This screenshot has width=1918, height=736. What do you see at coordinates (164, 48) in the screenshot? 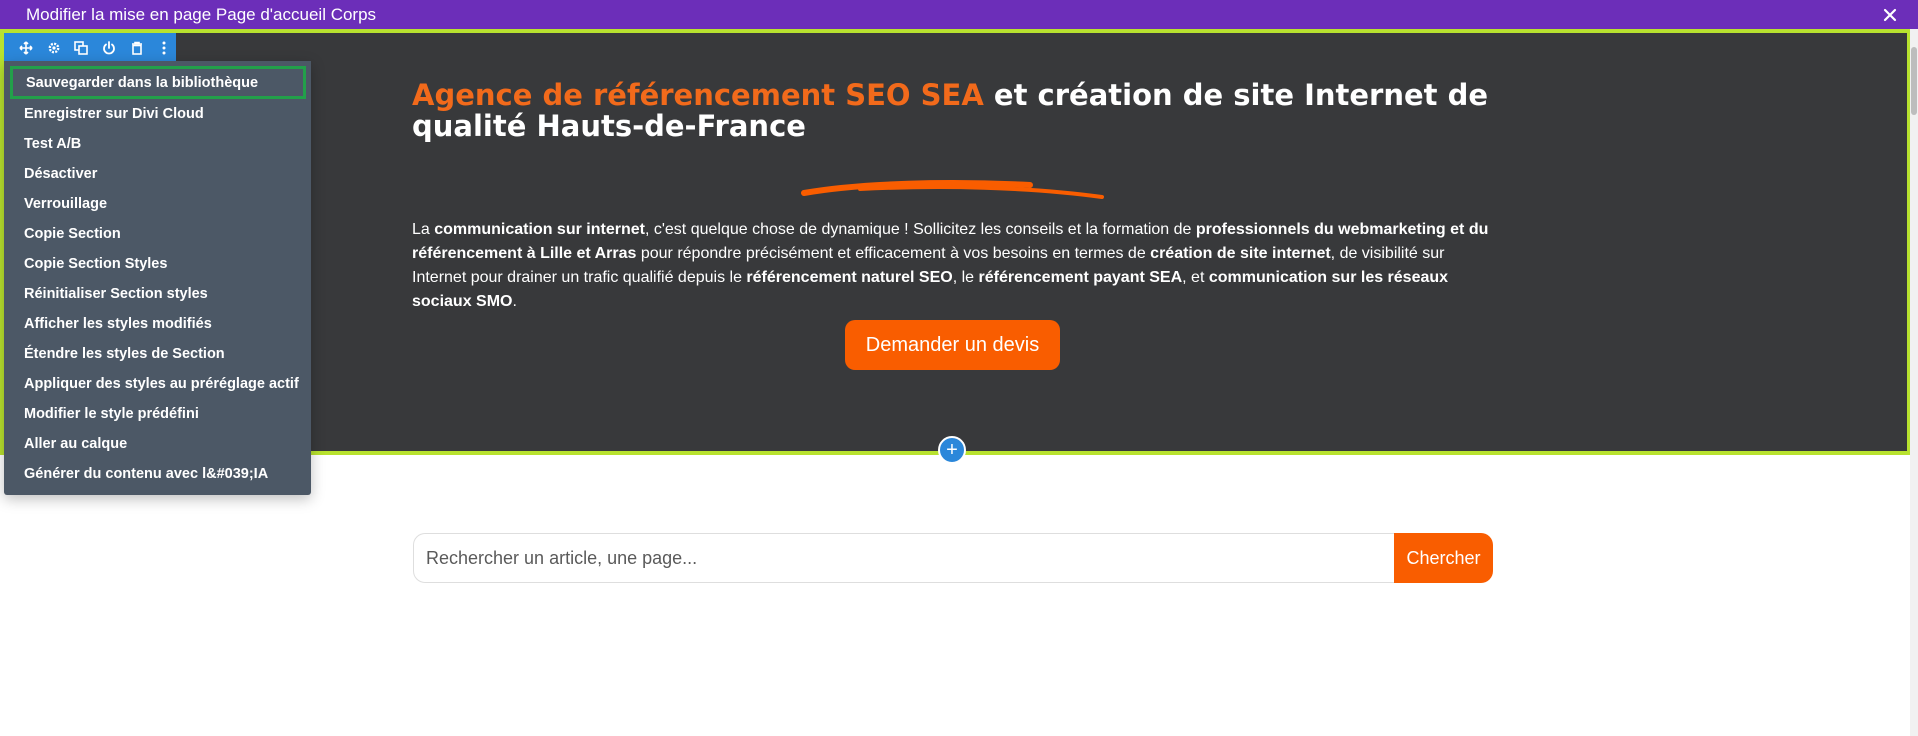
I see `more-vertical-icon` at bounding box center [164, 48].